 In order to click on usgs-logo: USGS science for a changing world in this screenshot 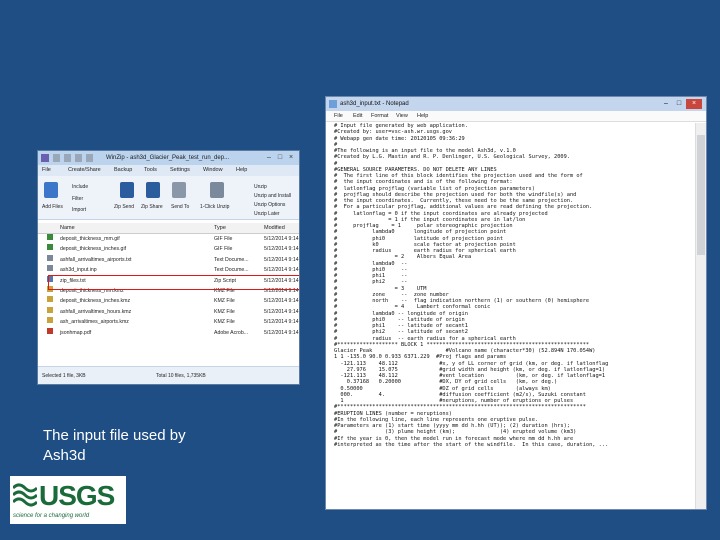, I will do `click(68, 500)`.